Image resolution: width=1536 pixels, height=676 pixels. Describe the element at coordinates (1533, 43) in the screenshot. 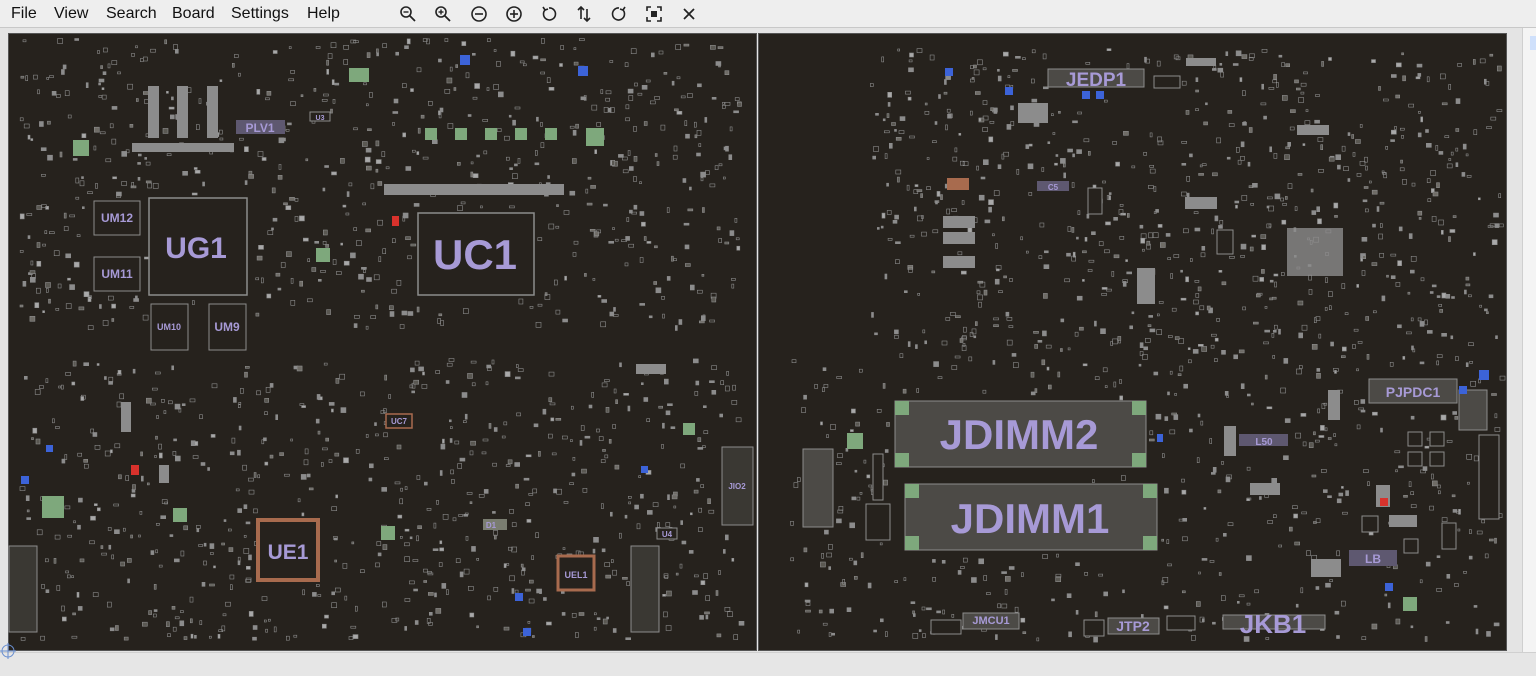

I see `side-panel-marker` at that location.